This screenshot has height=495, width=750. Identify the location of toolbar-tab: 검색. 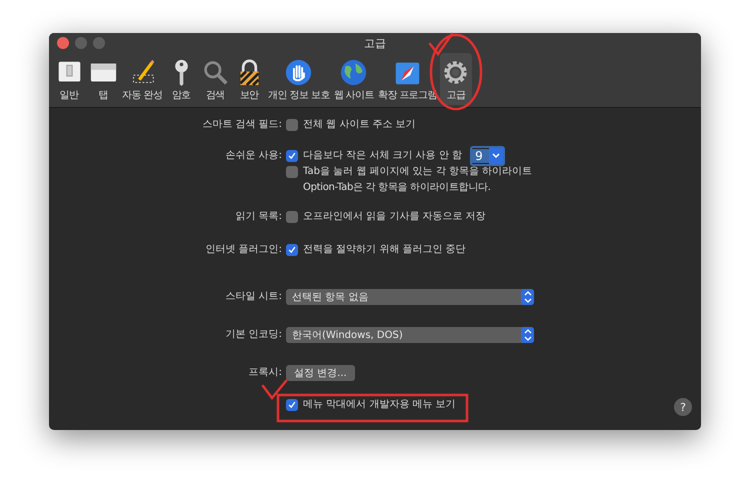
(215, 79).